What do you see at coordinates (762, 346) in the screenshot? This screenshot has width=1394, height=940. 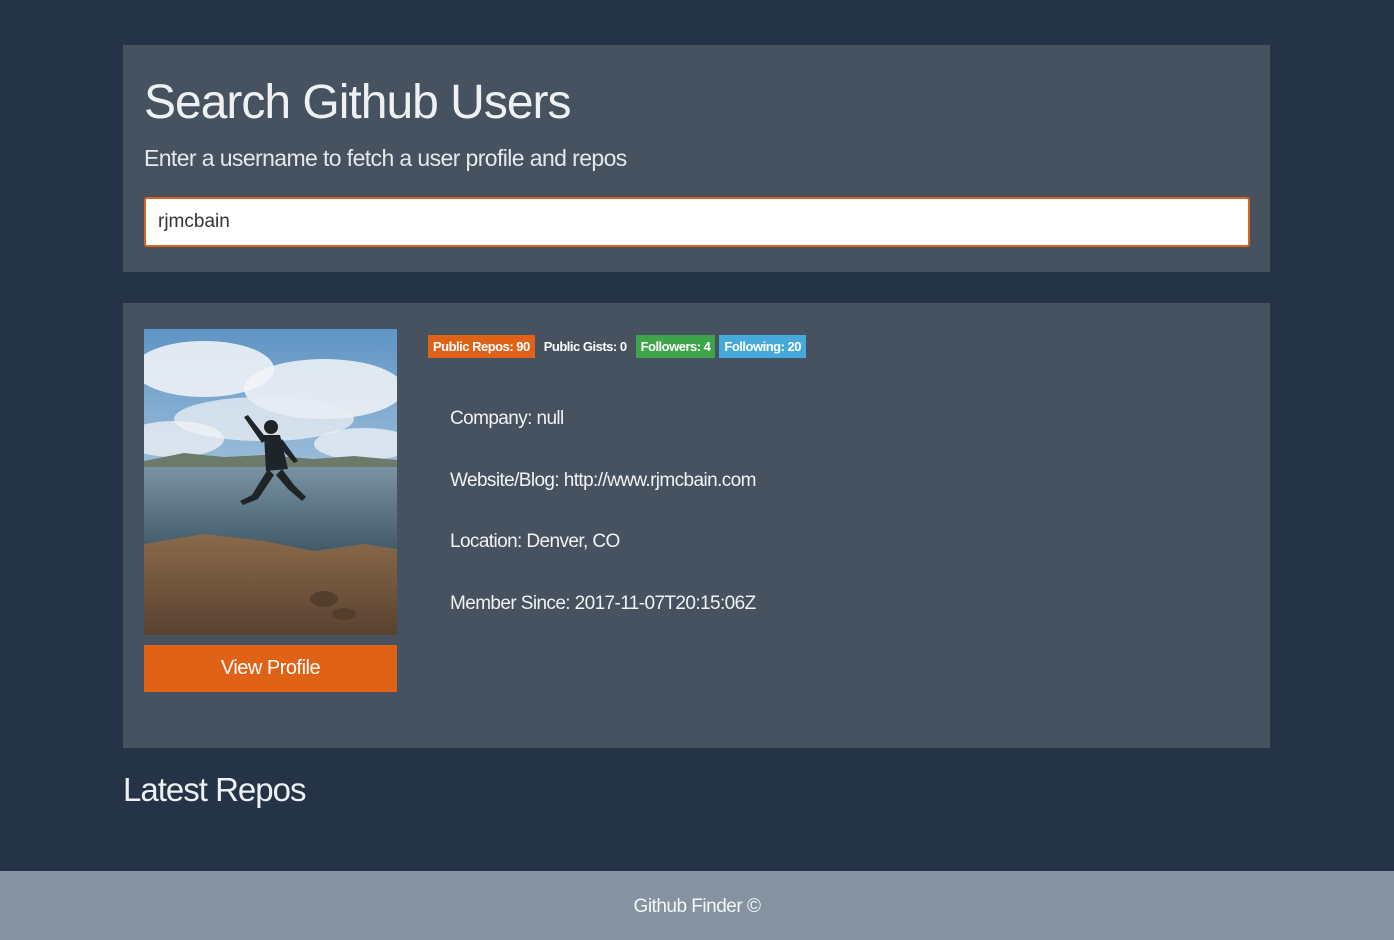 I see `following-badge: Following: 20` at bounding box center [762, 346].